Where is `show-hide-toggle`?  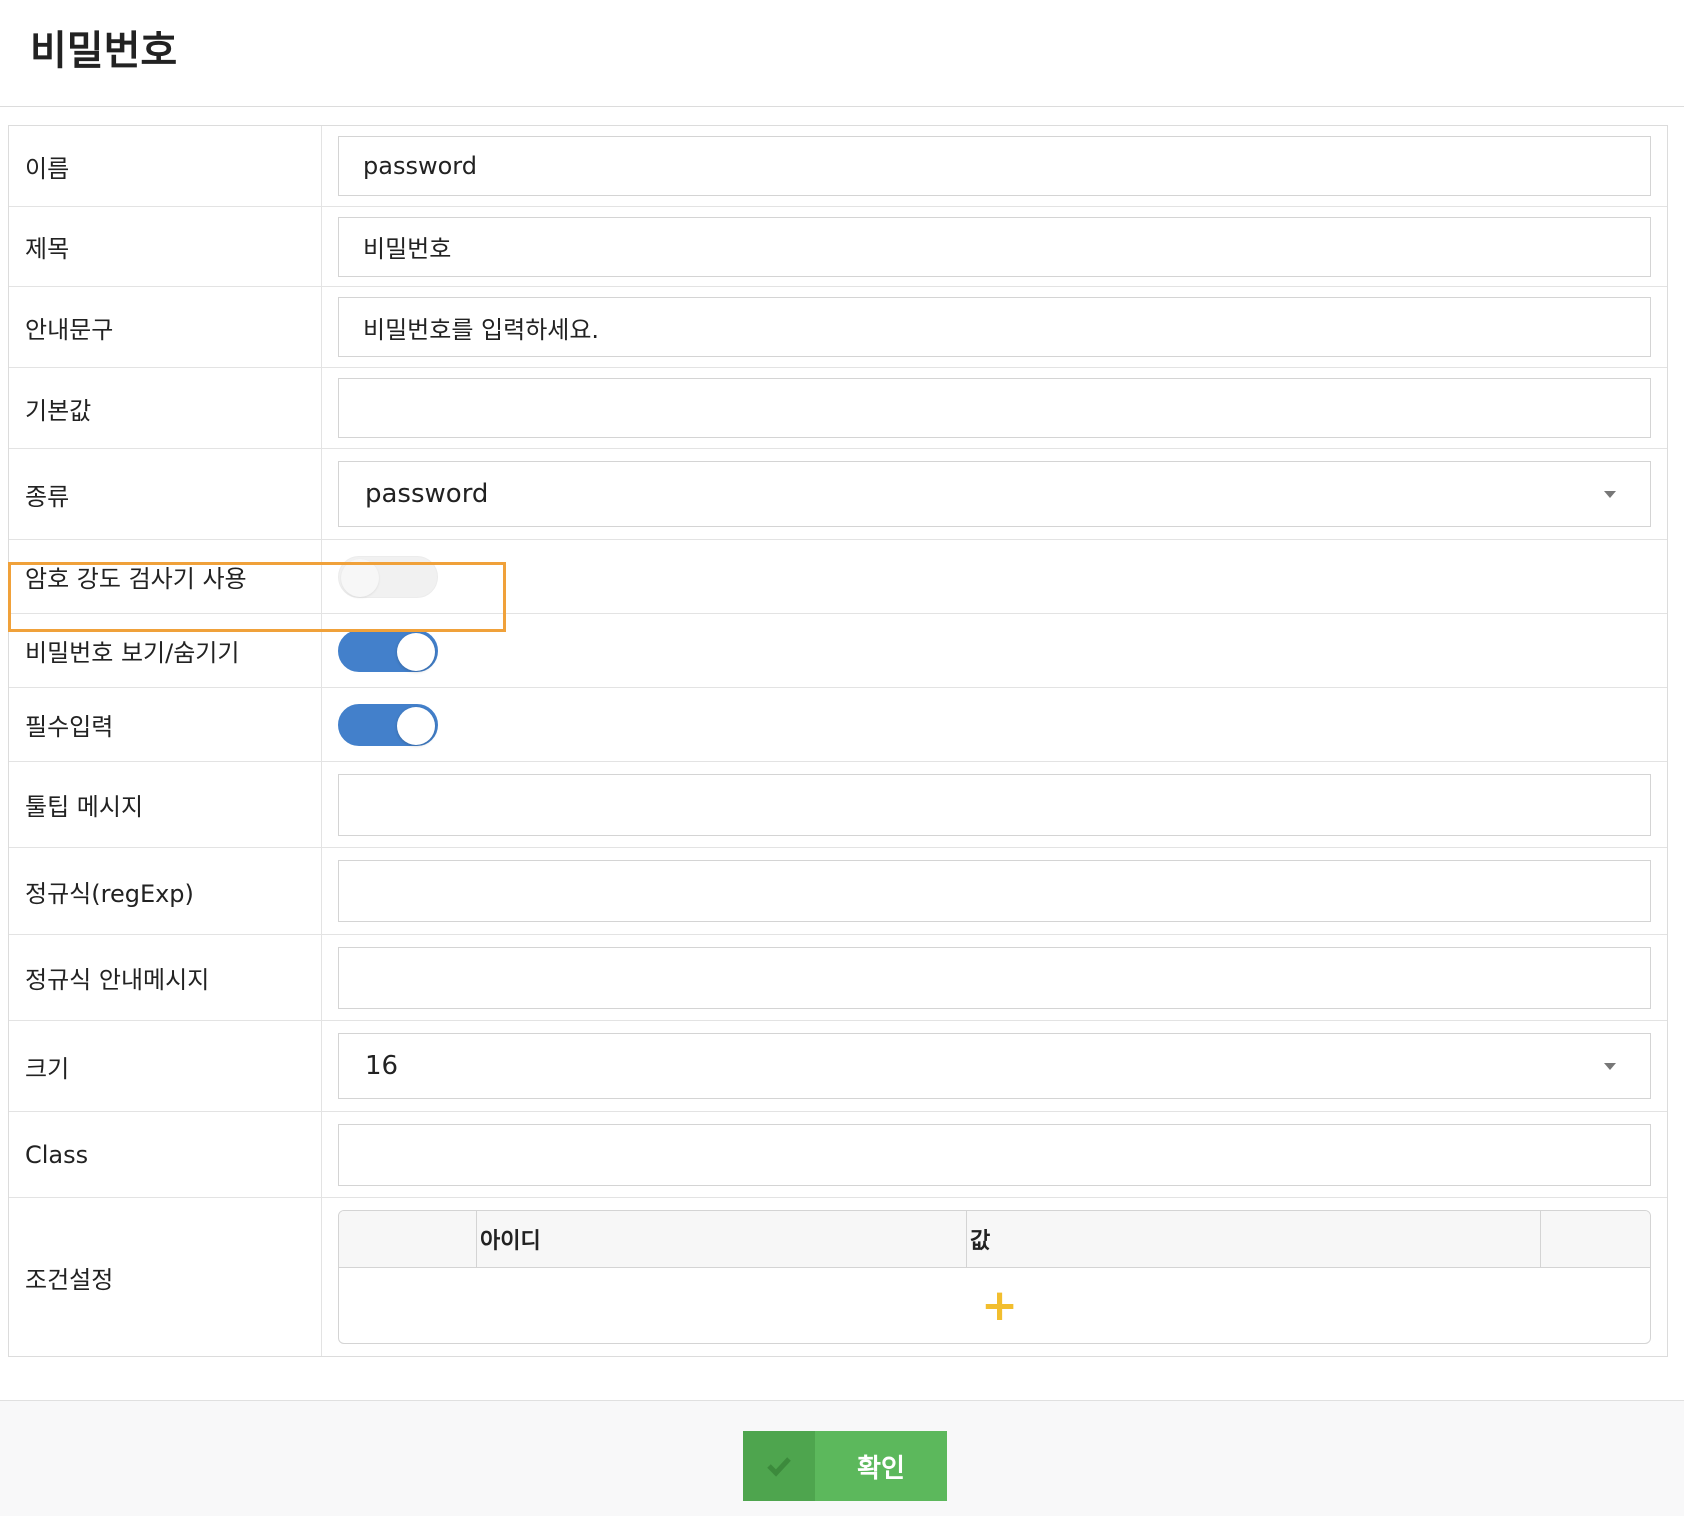
show-hide-toggle is located at coordinates (388, 650).